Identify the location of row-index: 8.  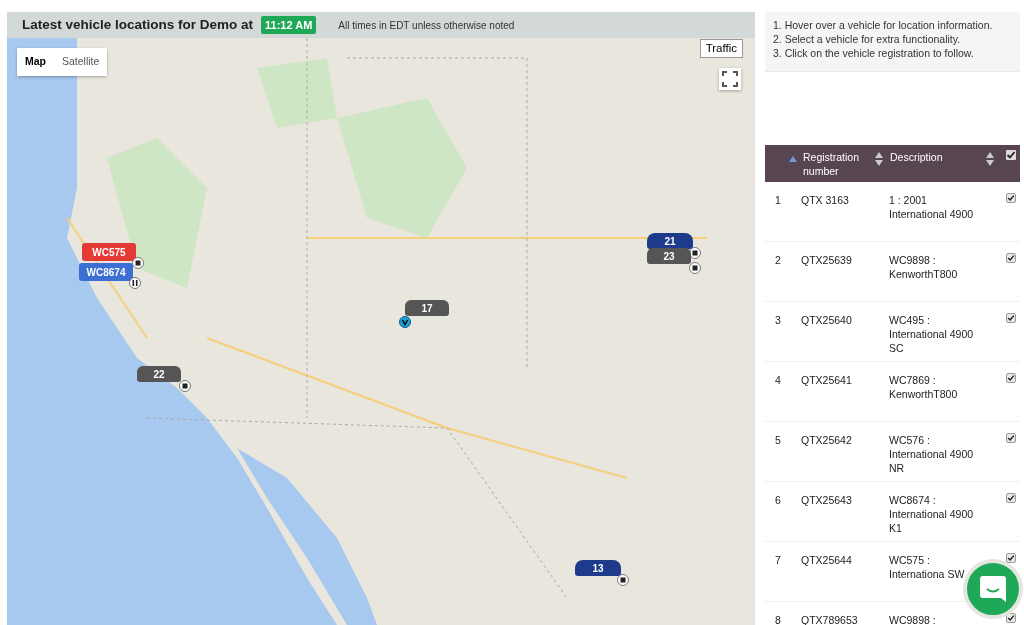
(778, 619).